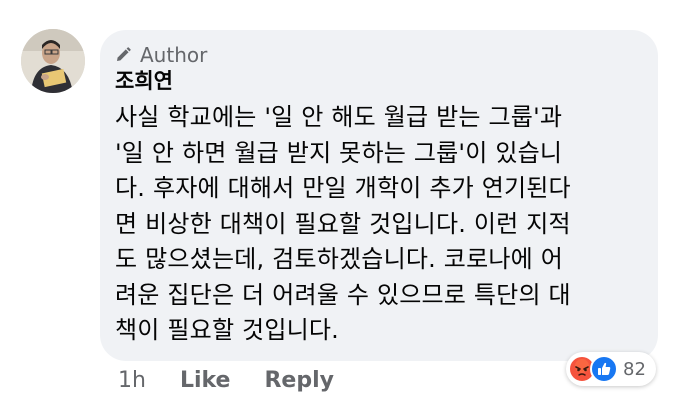 This screenshot has width=680, height=403. Describe the element at coordinates (634, 369) in the screenshot. I see `reaction-count: 82` at that location.